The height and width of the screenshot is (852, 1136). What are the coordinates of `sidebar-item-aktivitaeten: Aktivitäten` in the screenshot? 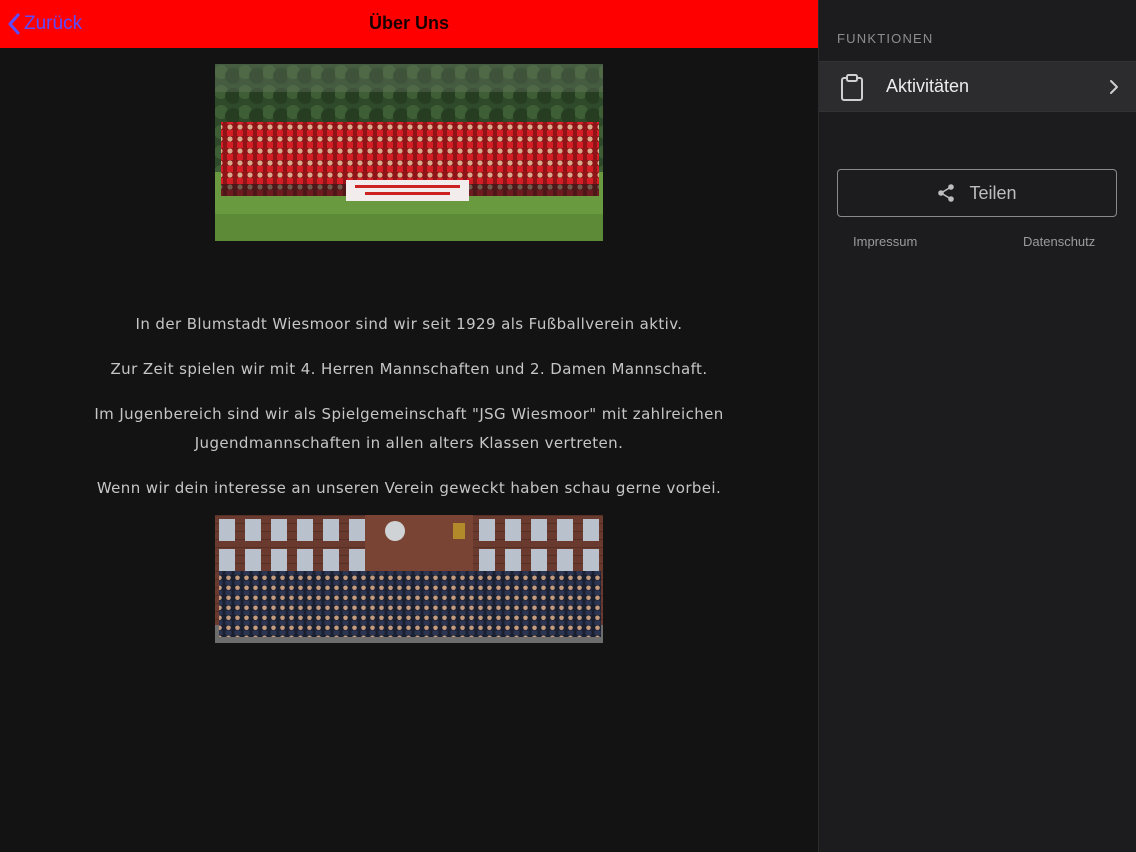 It's located at (977, 86).